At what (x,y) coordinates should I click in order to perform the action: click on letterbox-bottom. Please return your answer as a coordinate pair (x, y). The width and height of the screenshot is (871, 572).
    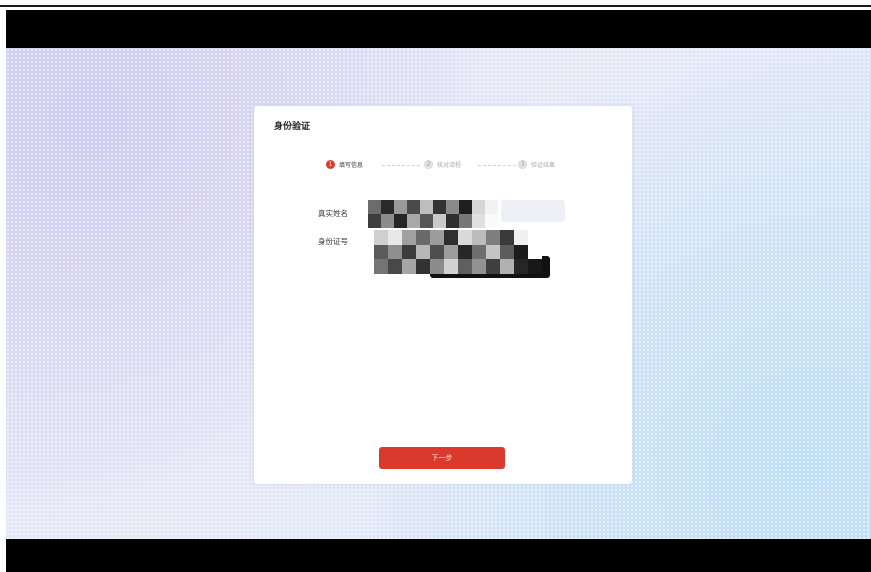
    Looking at the image, I should click on (438, 555).